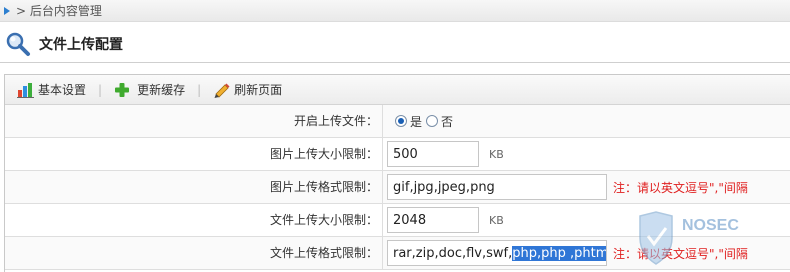 The width and height of the screenshot is (790, 272). What do you see at coordinates (680, 187) in the screenshot?
I see `image-formats-note: 注：请以英文逗号","间隔` at bounding box center [680, 187].